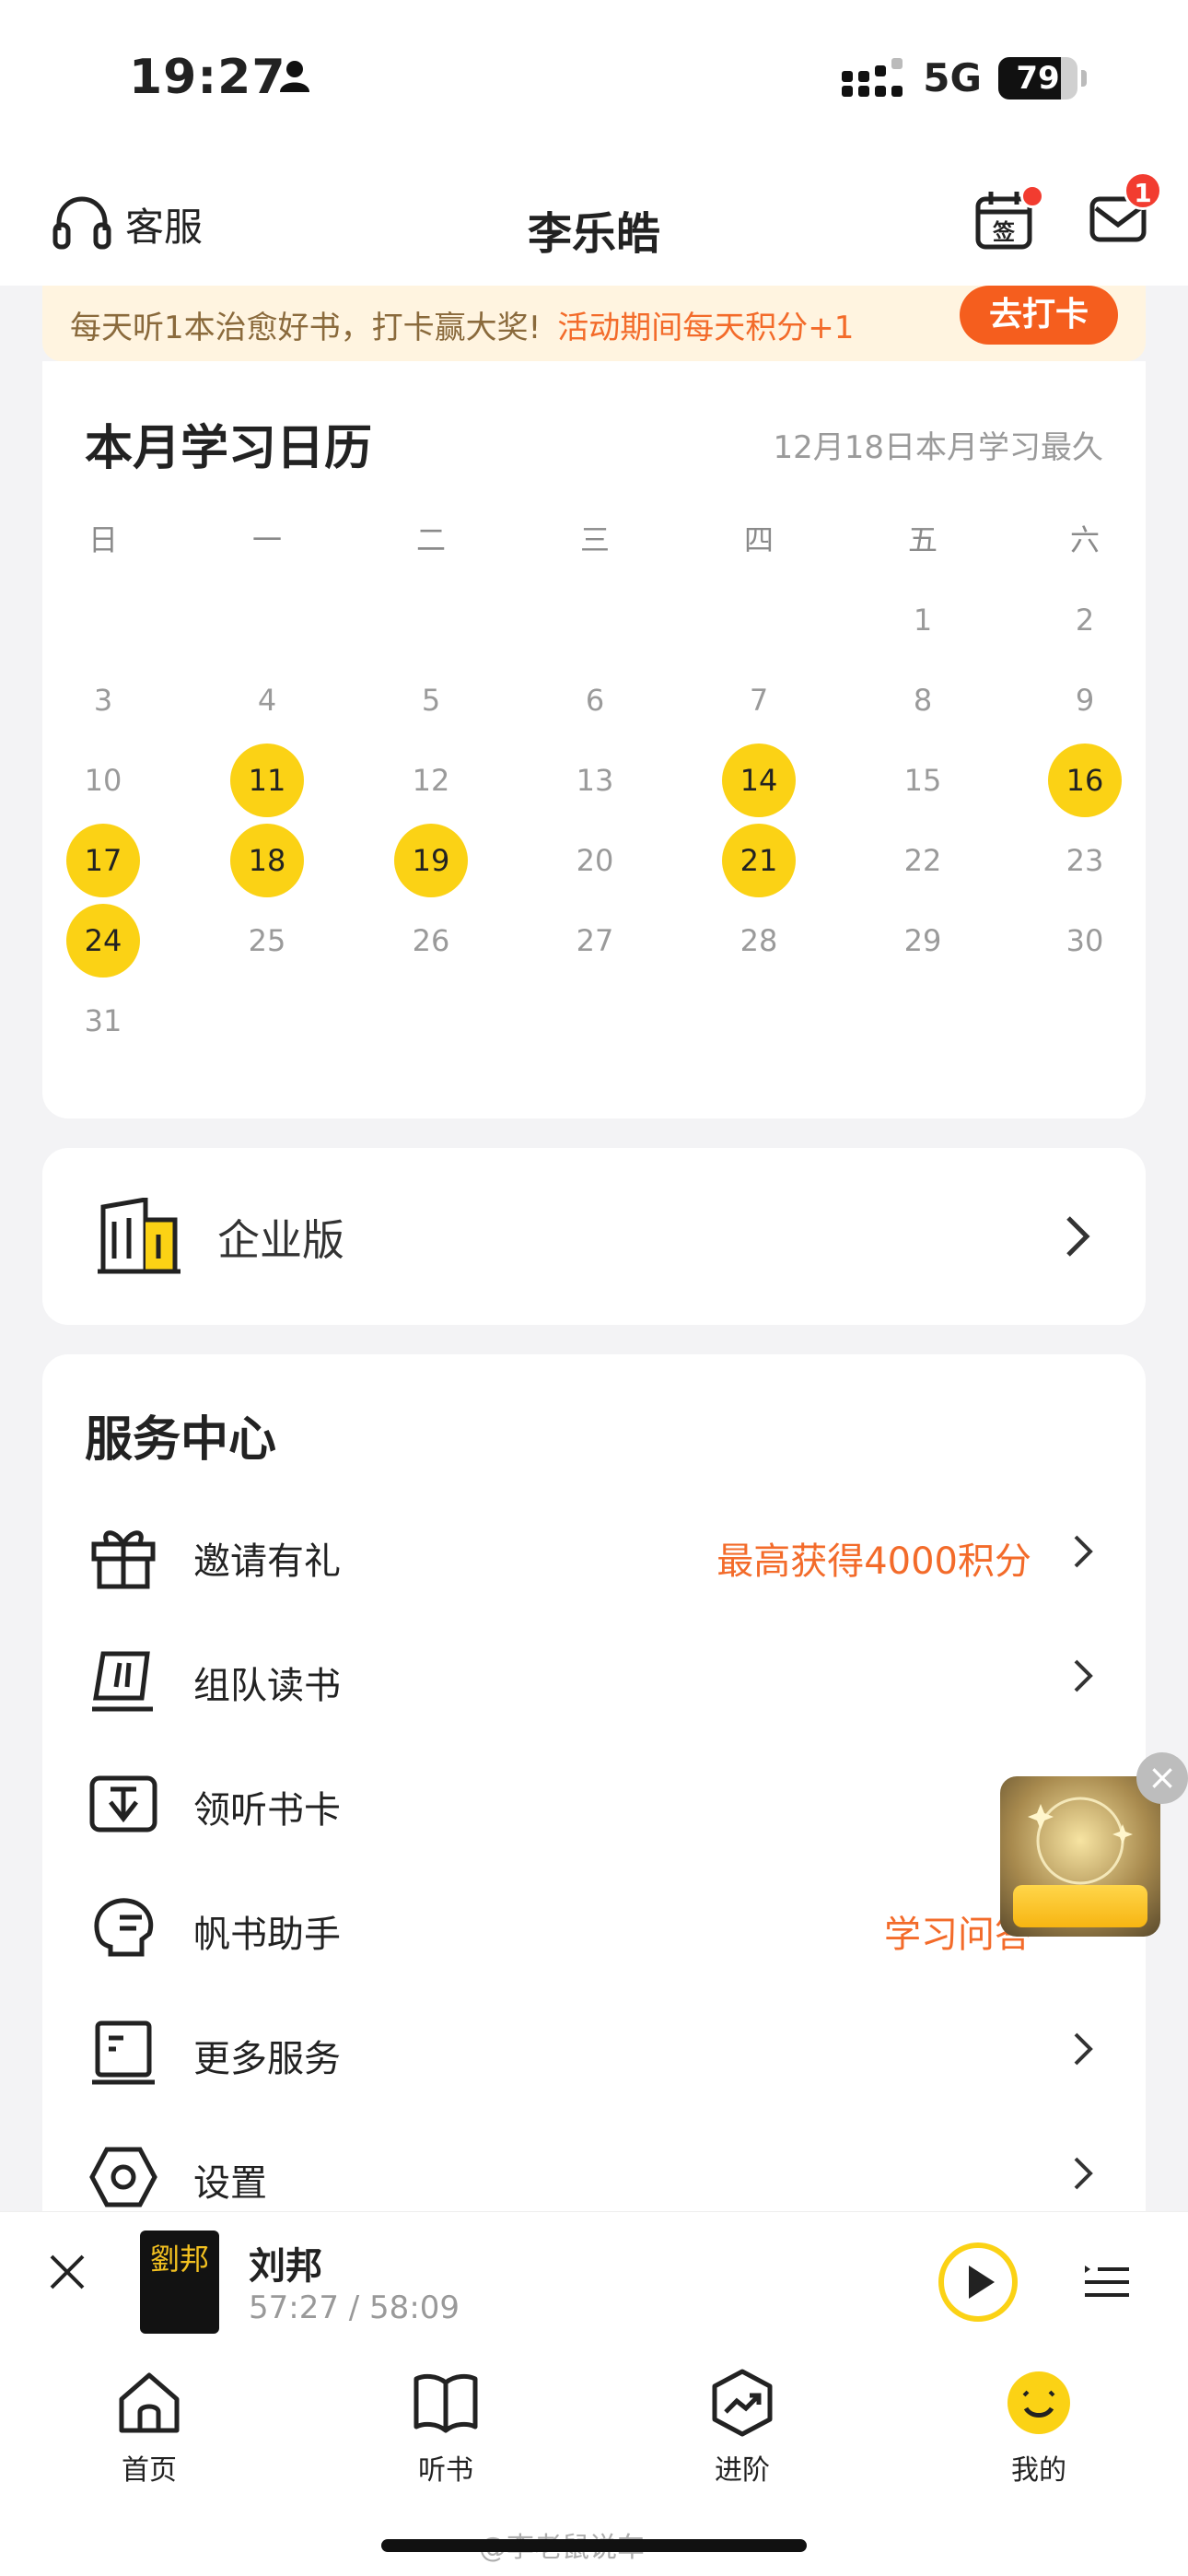  What do you see at coordinates (285, 2262) in the screenshot?
I see `player-title: 刘邦` at bounding box center [285, 2262].